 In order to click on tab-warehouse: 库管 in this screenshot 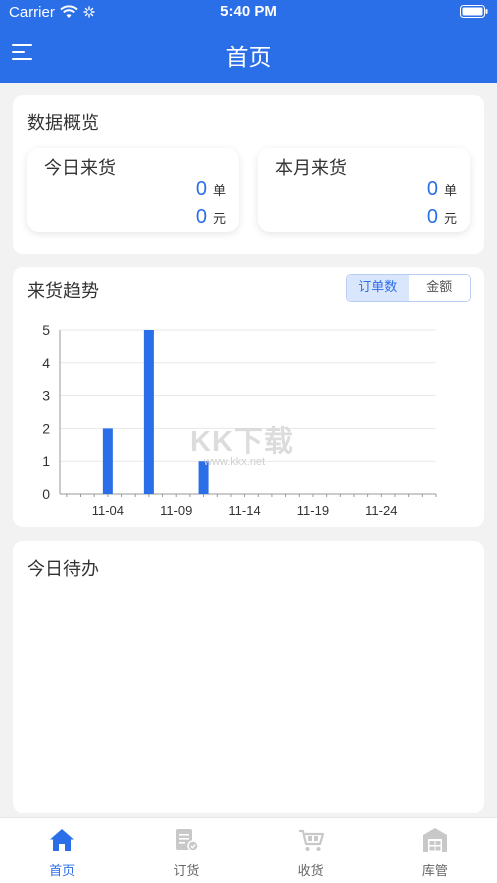, I will do `click(435, 850)`.